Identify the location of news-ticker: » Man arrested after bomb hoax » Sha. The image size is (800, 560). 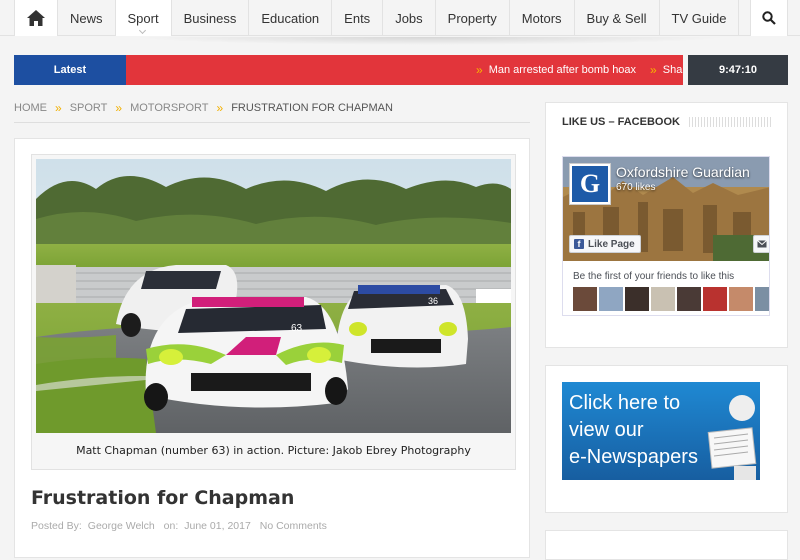
(404, 70).